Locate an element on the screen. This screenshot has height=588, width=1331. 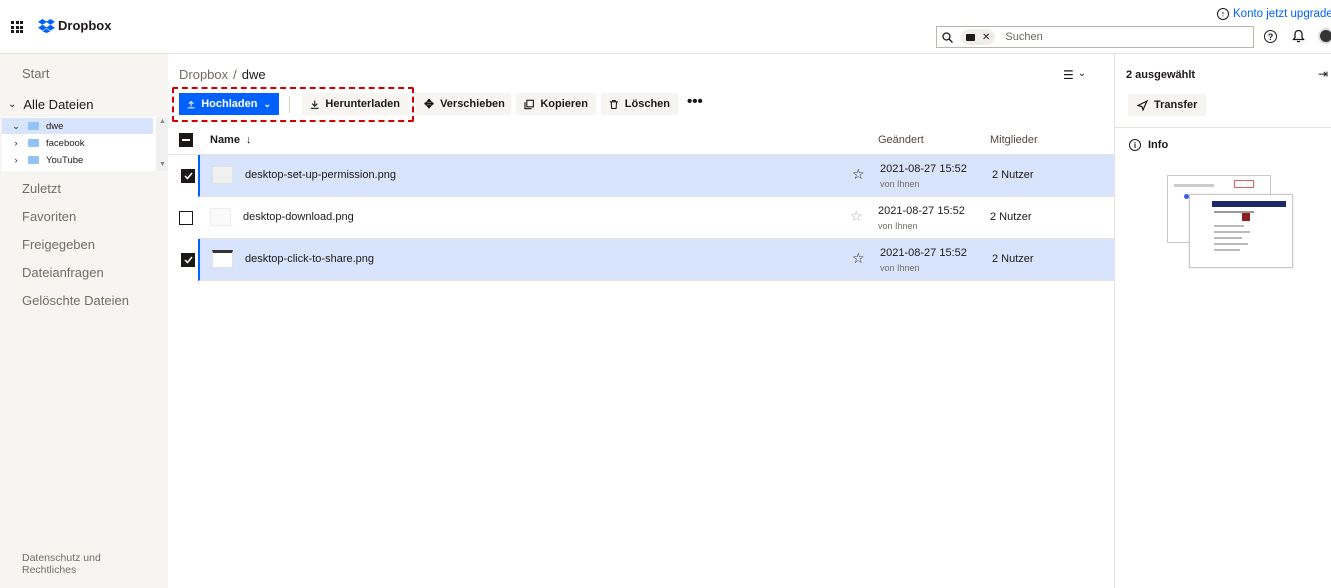
sidebar-item-favorites: Favoriten is located at coordinates (49, 216).